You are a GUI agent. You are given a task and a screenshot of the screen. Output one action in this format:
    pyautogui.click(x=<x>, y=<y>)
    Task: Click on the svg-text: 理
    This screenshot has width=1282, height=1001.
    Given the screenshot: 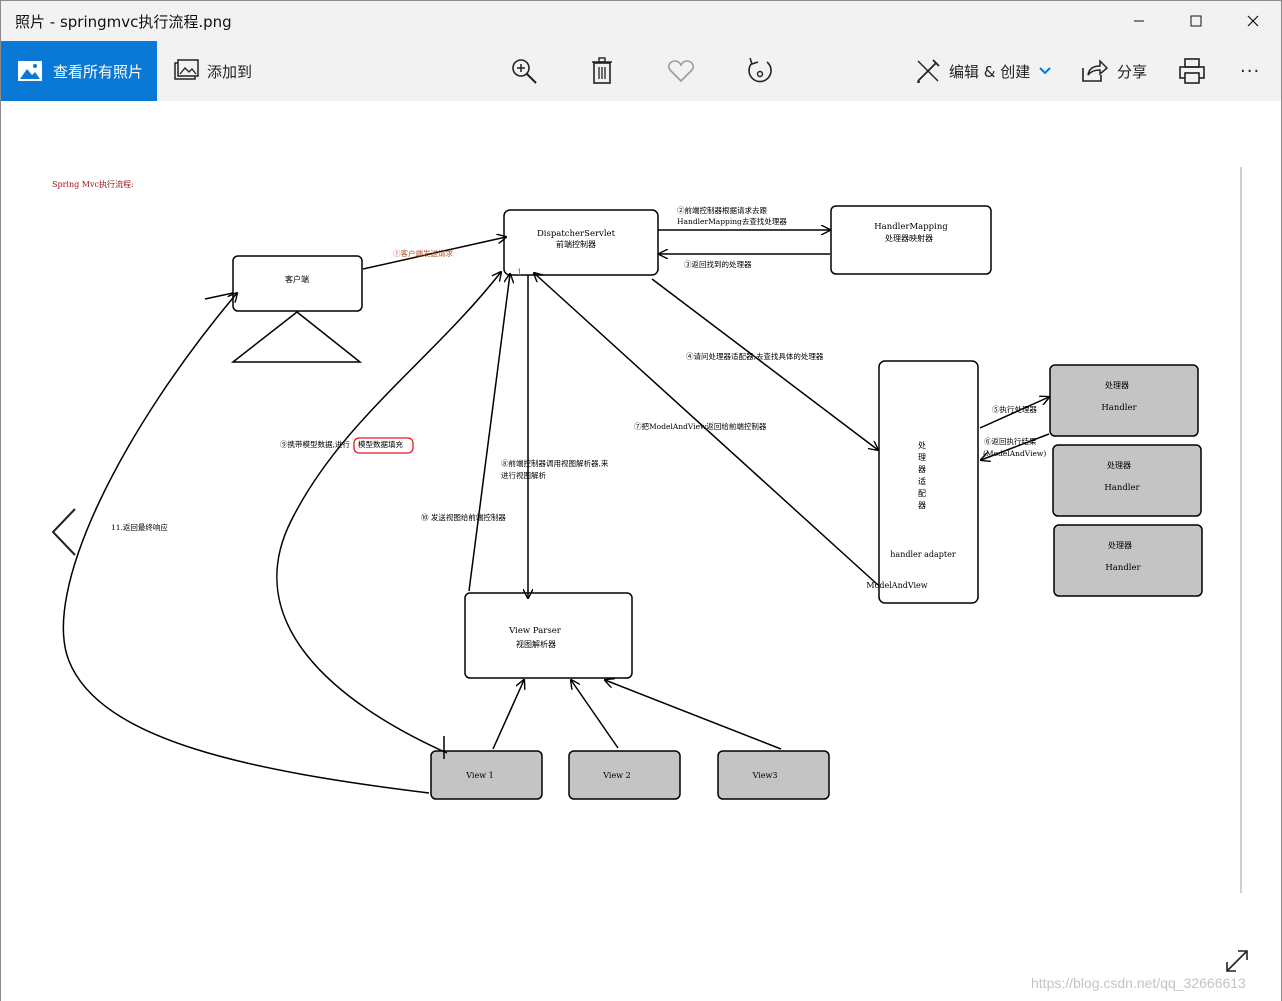 What is the action you would take?
    pyautogui.click(x=922, y=457)
    